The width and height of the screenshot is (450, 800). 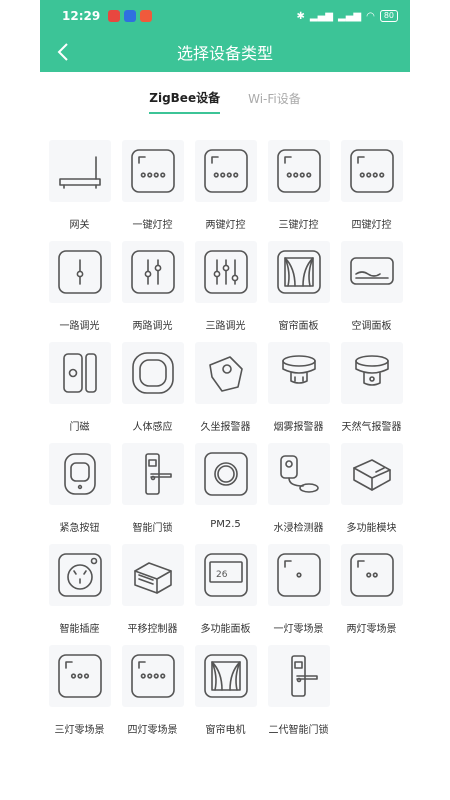 I want to click on device-item-dimmer-2: 两路调光, so click(x=152, y=291).